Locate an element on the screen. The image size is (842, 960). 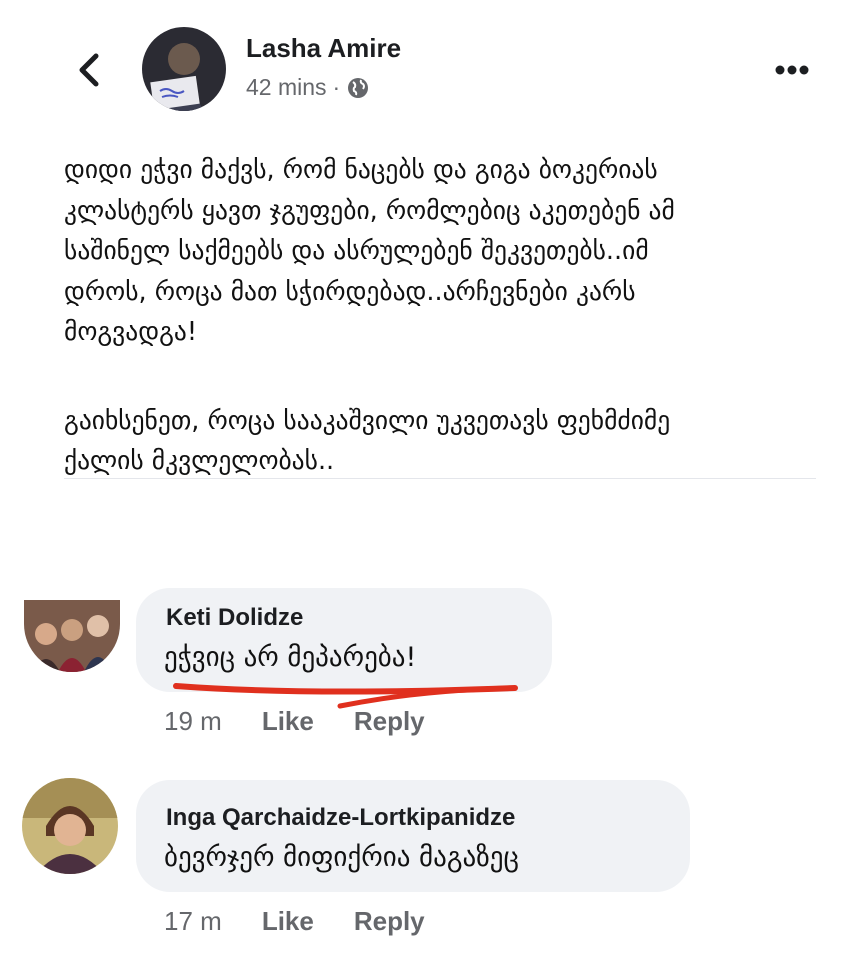
comment-actions: 17 m Like Reply is located at coordinates (314, 921).